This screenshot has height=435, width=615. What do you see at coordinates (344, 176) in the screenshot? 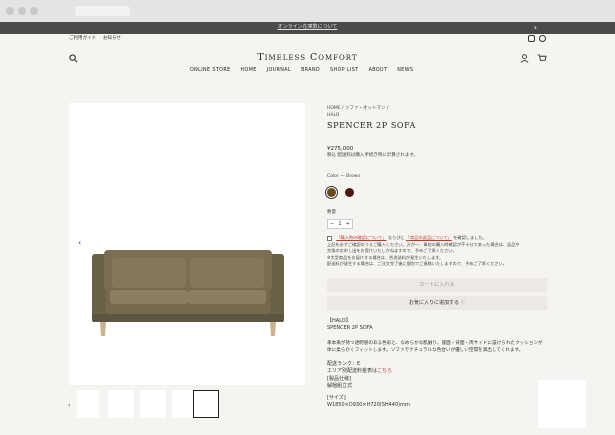
I see `color-label-row: Color — Brown` at bounding box center [344, 176].